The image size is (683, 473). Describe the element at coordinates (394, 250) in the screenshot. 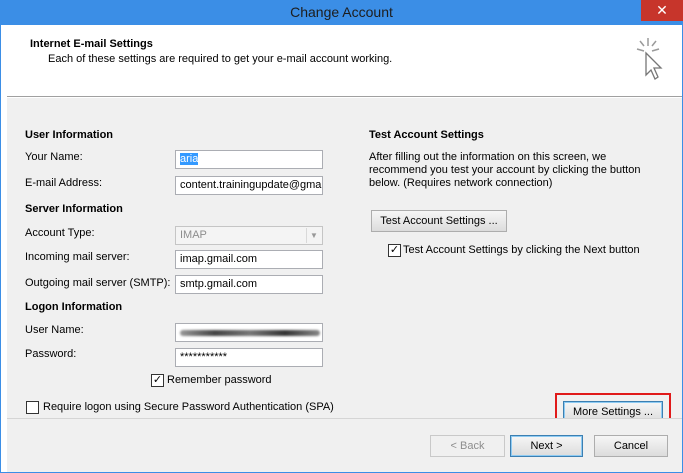

I see `auto-test-checkbox: ✓` at that location.